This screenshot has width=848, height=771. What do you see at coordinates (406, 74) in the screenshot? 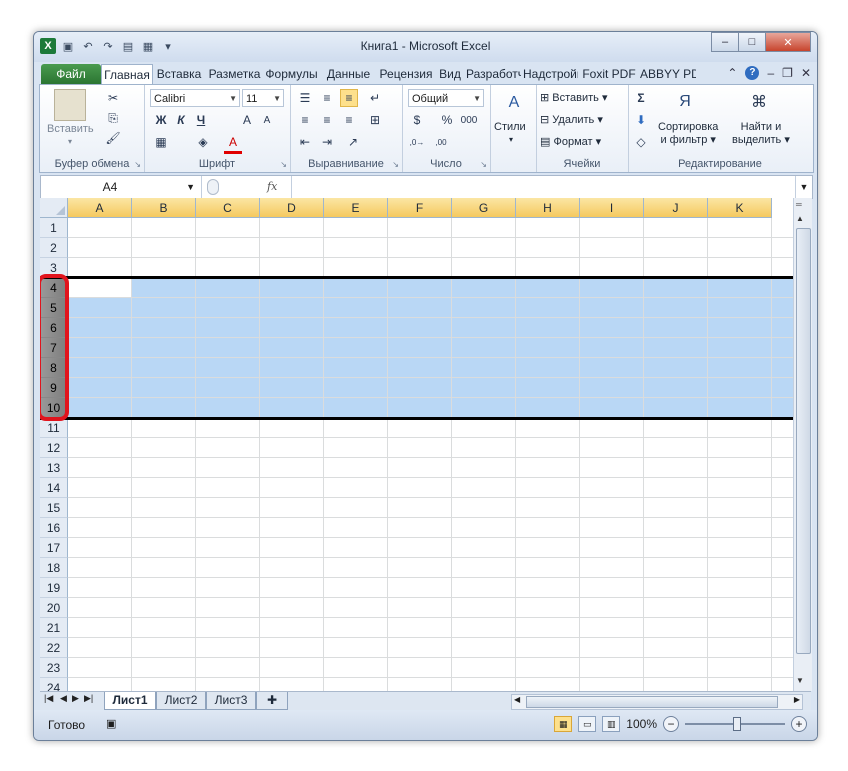
I see `tab-review: Рецензия` at bounding box center [406, 74].